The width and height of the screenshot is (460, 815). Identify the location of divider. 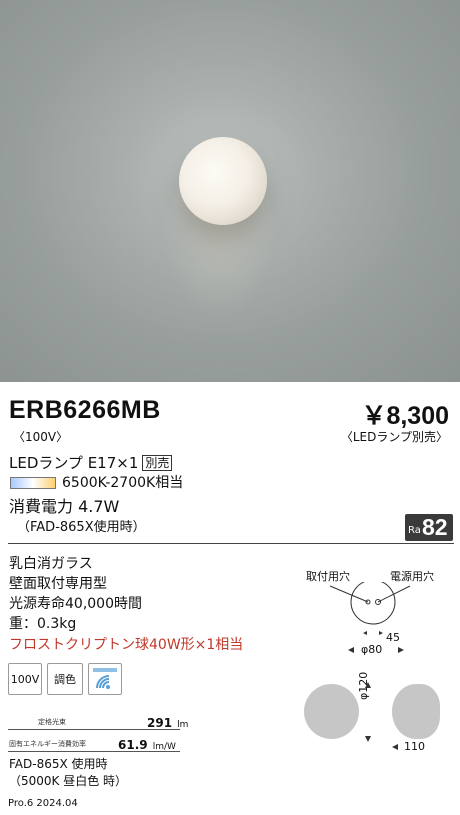
(231, 543).